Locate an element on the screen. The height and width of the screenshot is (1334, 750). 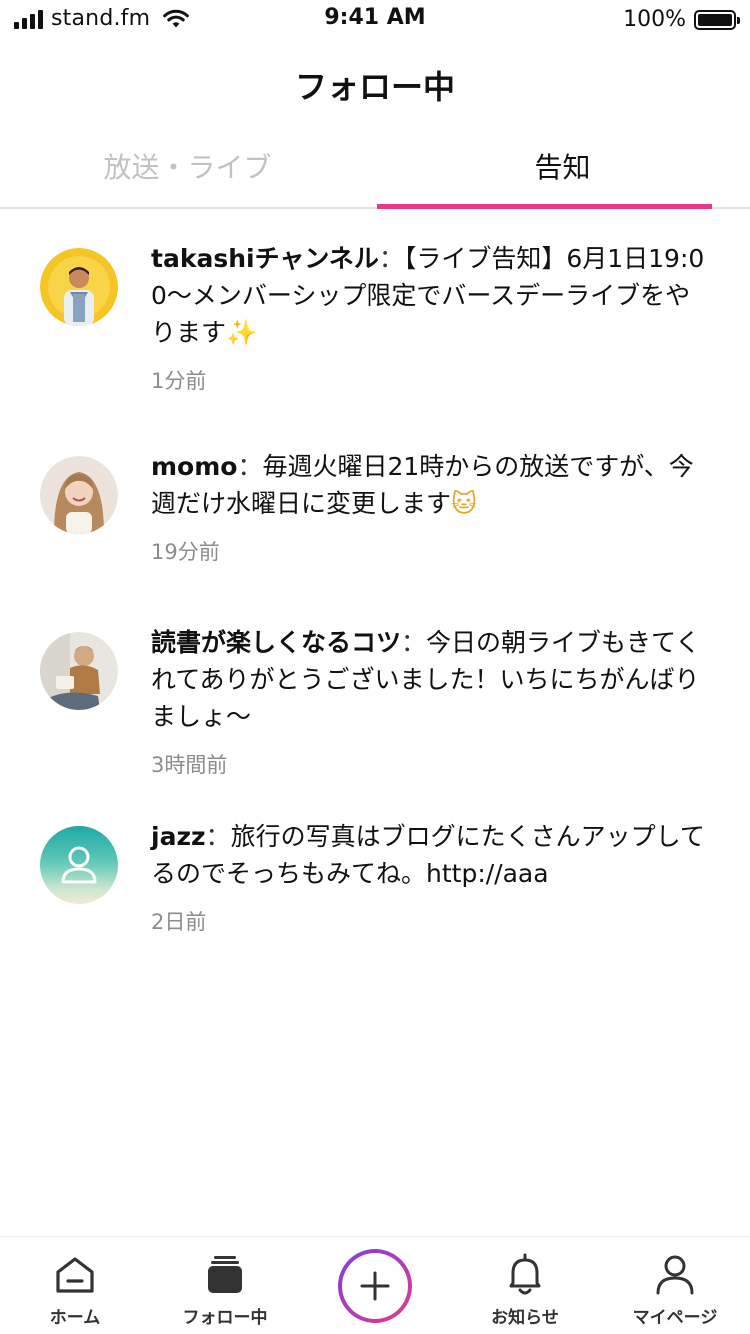
item-text: momo：毎週火曜日21時からの放送ですが、今週だけ水曜日に変更します🐱 is located at coordinates (430, 485).